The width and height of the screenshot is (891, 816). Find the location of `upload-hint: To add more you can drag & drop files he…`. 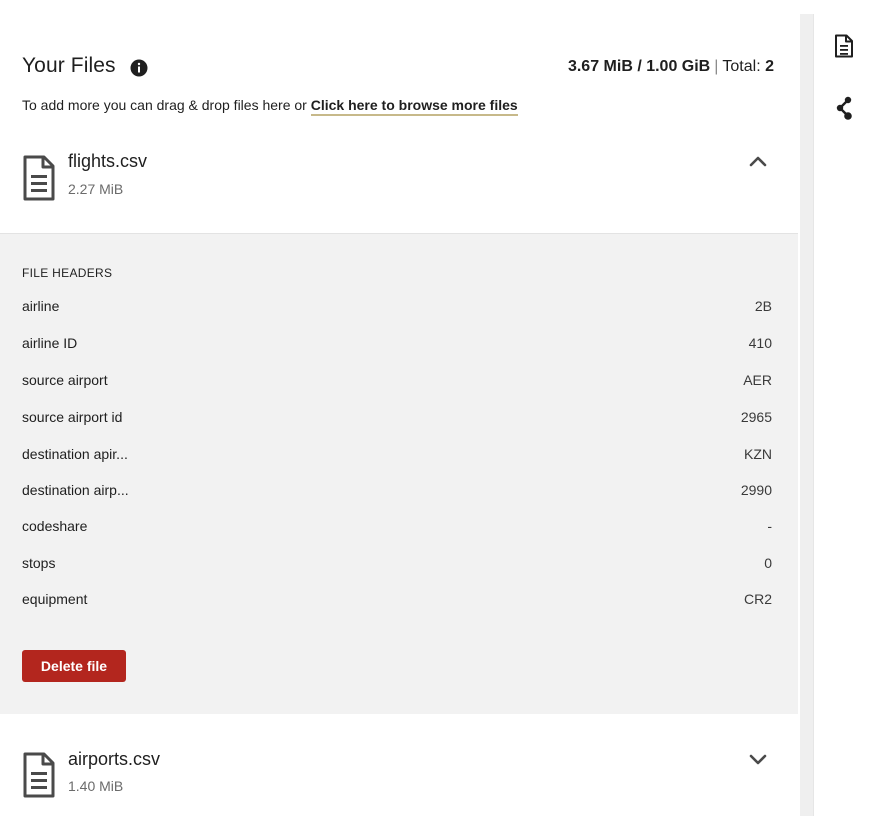

upload-hint: To add more you can drag & drop files he… is located at coordinates (270, 106).